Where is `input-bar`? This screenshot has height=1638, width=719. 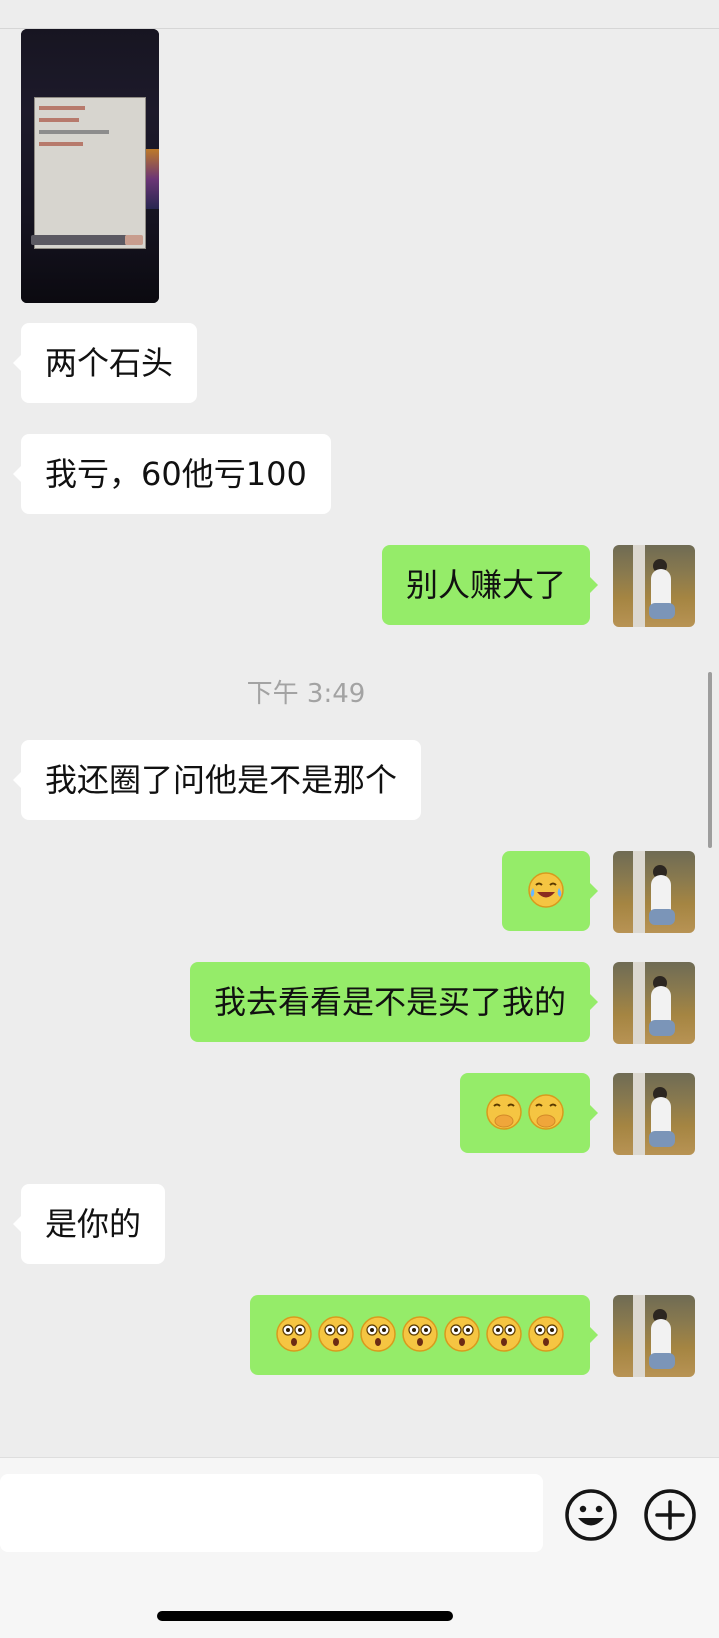
input-bar is located at coordinates (359, 1547).